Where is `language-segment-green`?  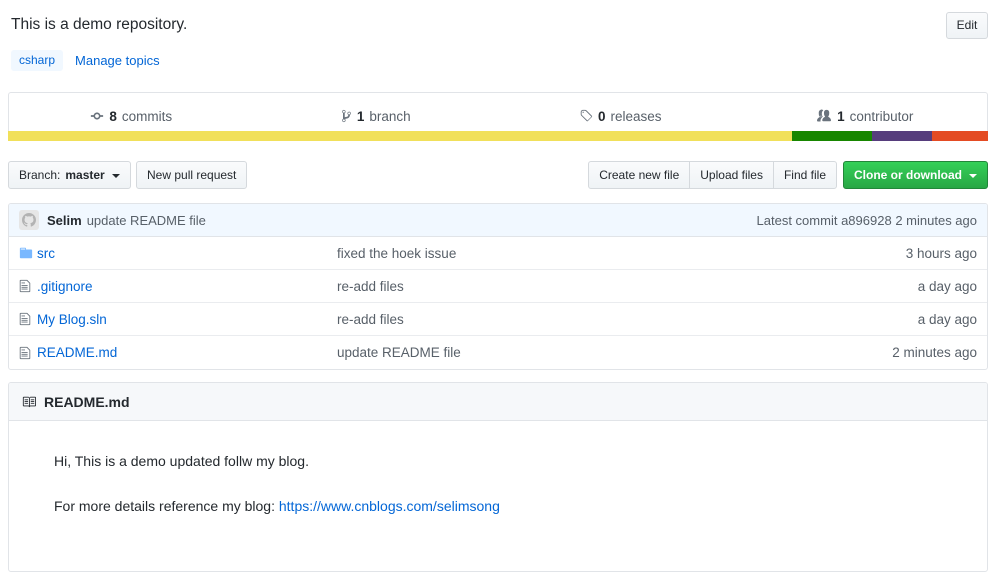 language-segment-green is located at coordinates (832, 136).